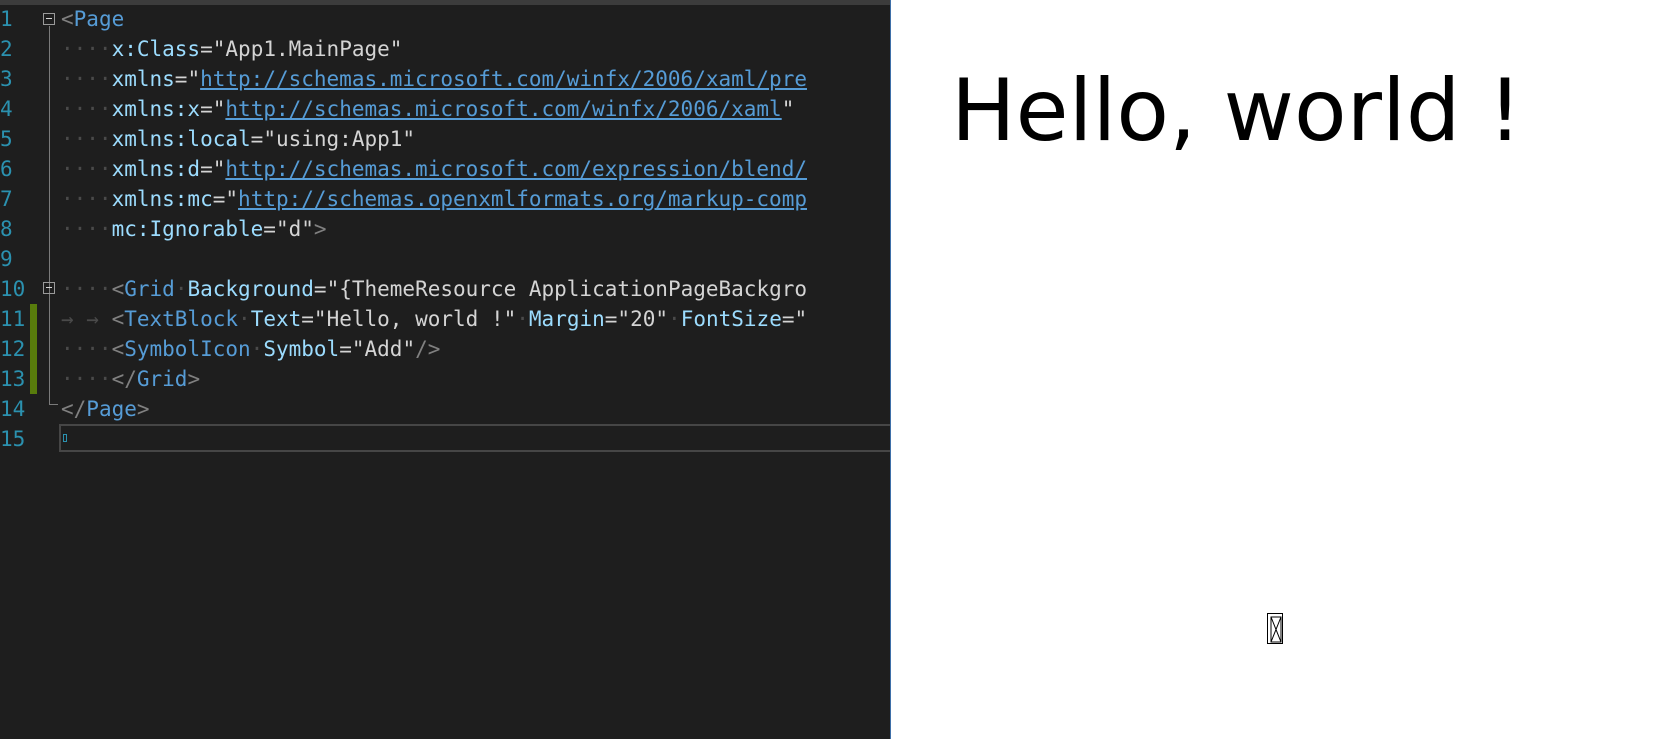 The height and width of the screenshot is (739, 1653). I want to click on fold-guide-page, so click(49, 215).